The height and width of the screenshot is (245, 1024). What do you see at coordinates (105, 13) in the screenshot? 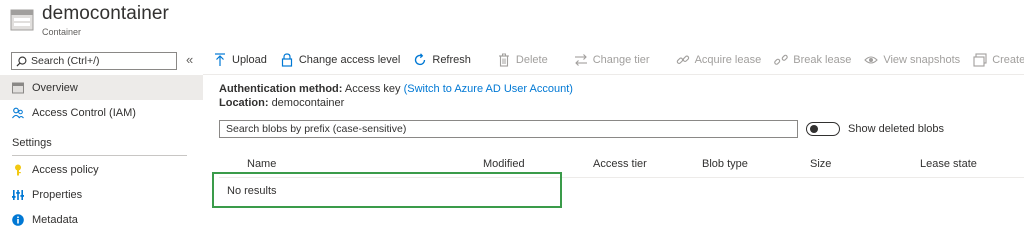
I see `page-title: democontainer` at bounding box center [105, 13].